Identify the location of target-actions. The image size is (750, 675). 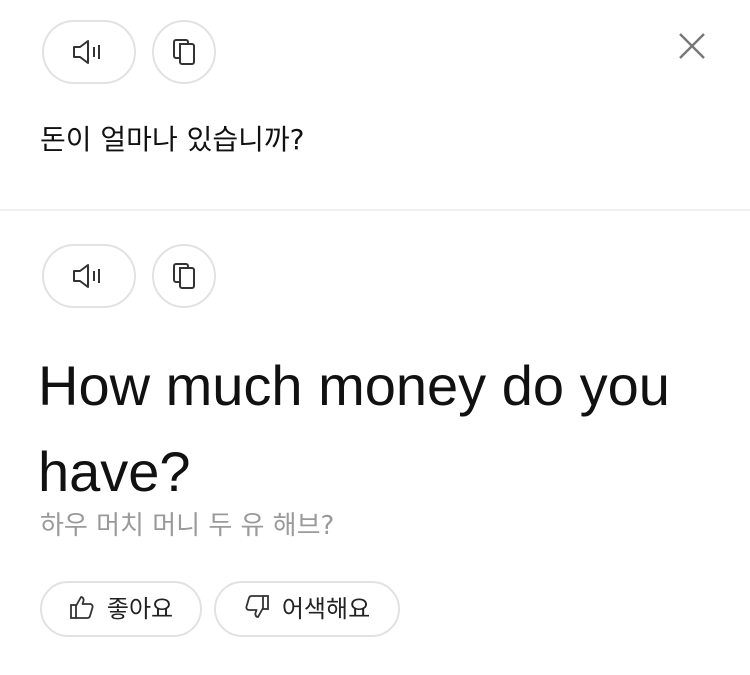
(129, 276).